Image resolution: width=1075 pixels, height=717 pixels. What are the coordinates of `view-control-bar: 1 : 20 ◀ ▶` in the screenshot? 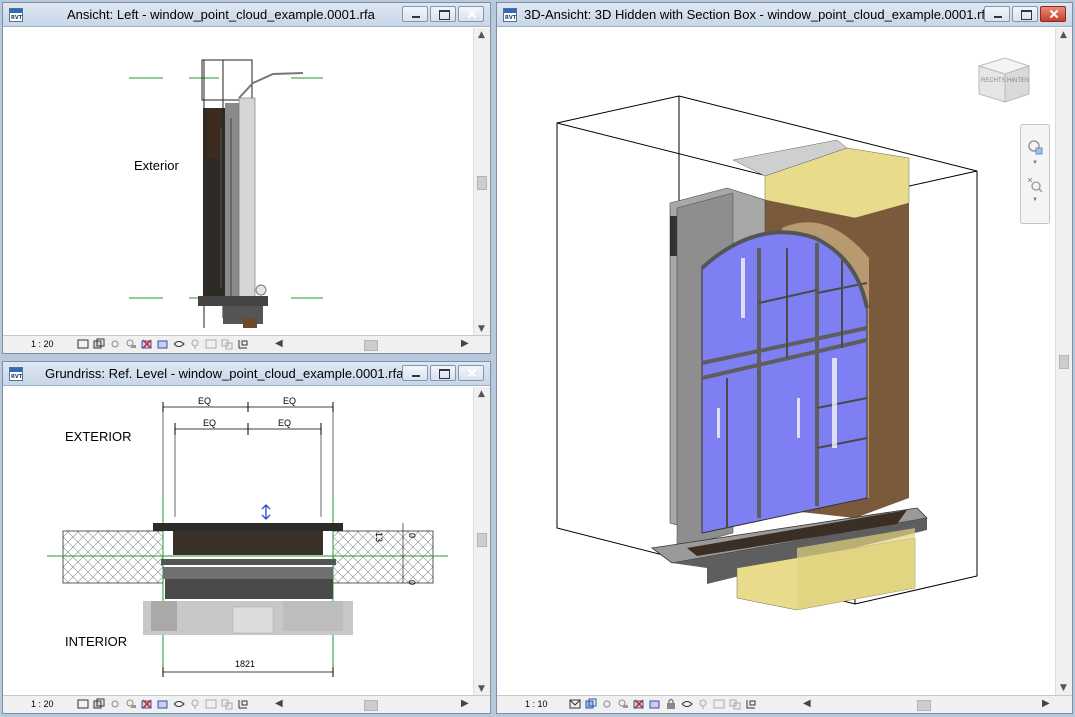 It's located at (246, 344).